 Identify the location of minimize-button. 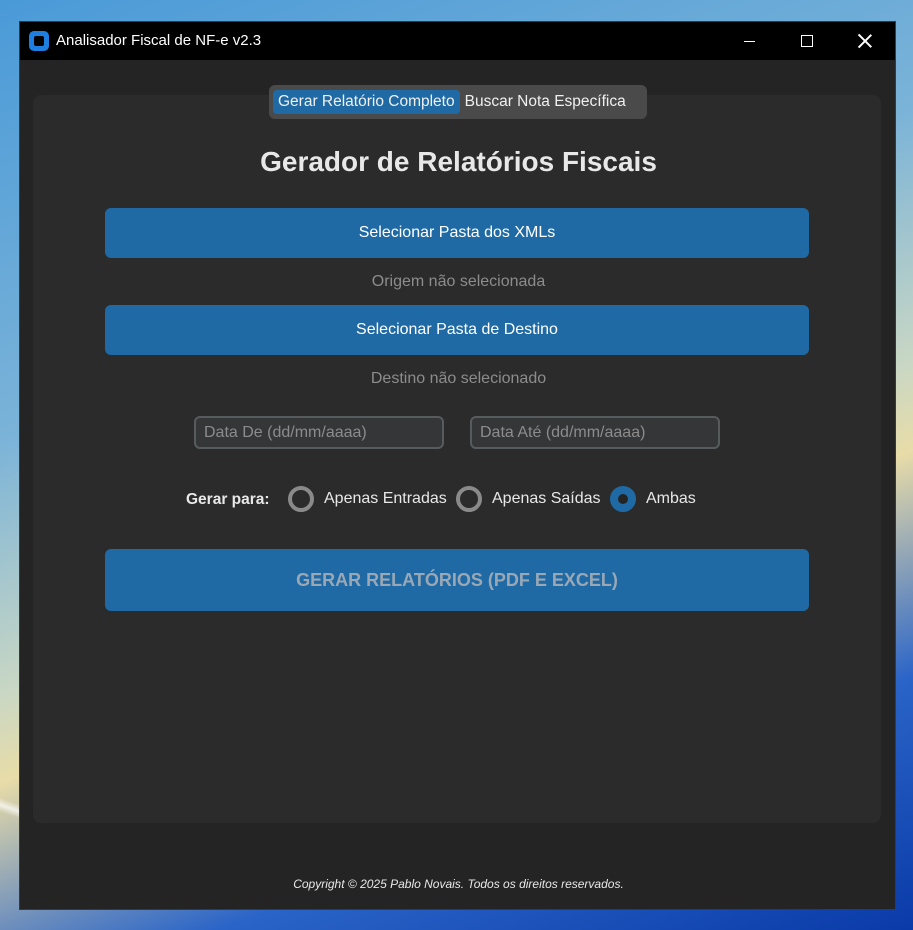
(749, 41).